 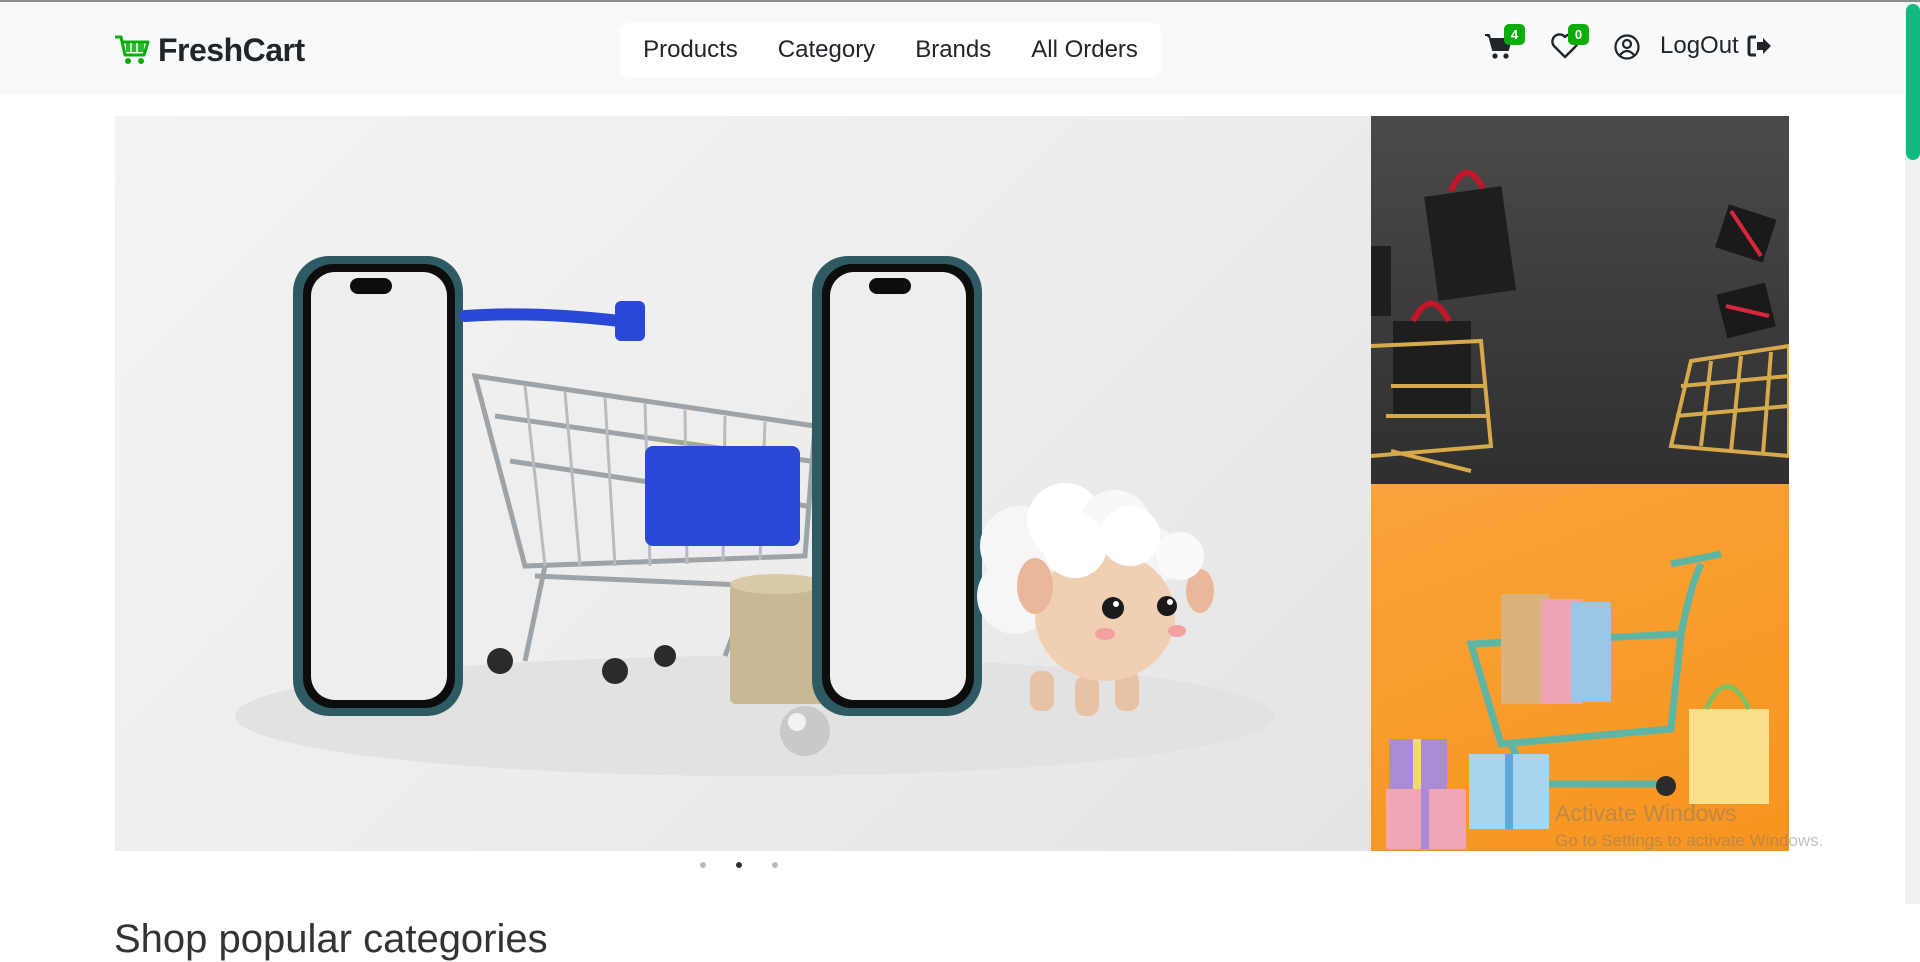 What do you see at coordinates (1646, 813) in the screenshot?
I see `watermark-line1: Activate Windows` at bounding box center [1646, 813].